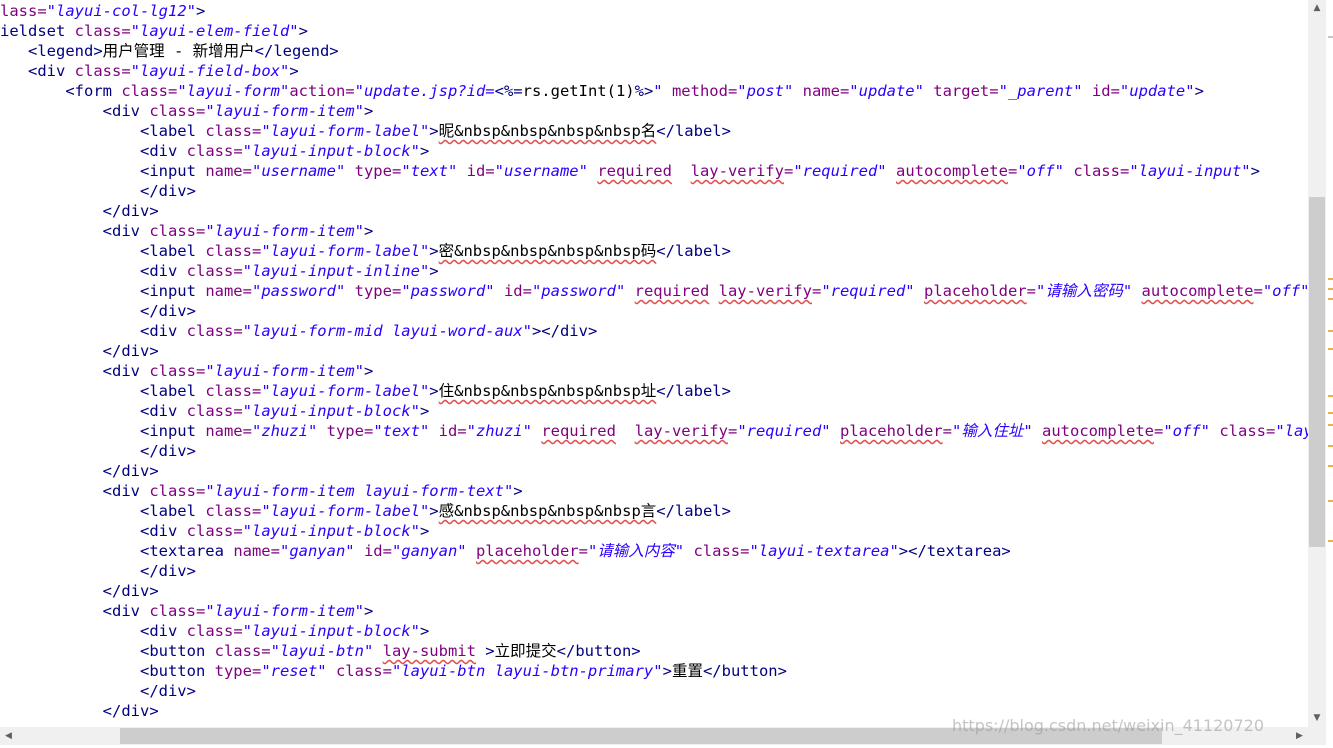 The height and width of the screenshot is (748, 1333). I want to click on code-token: "required", so click(868, 291).